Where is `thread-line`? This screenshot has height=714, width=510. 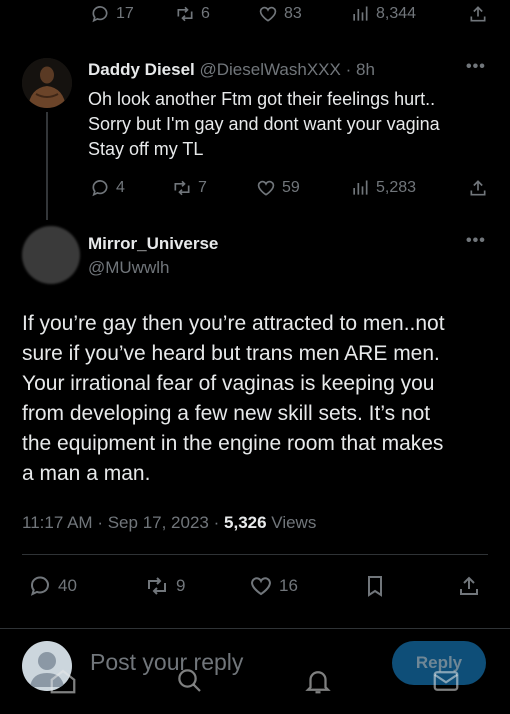 thread-line is located at coordinates (47, 166).